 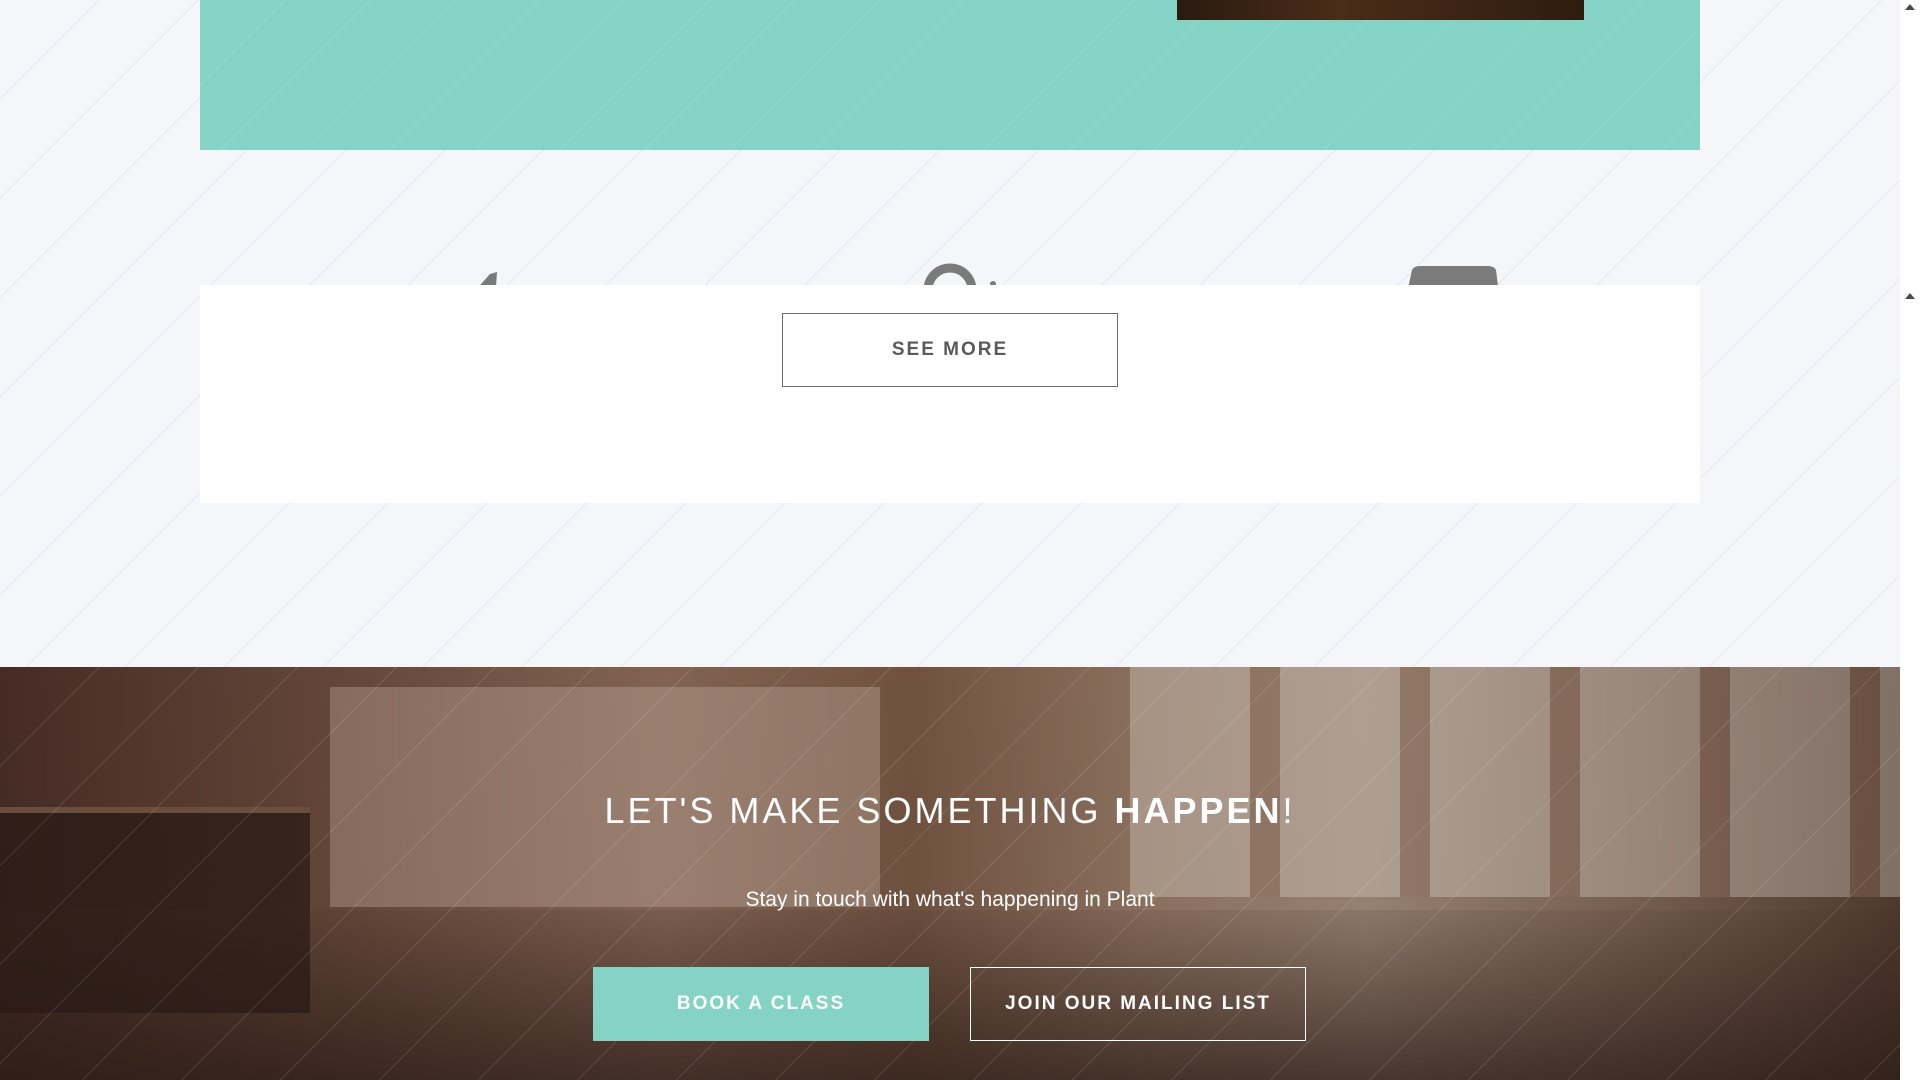 I want to click on hero-title: LET'S MAKE SOMETHING HAPPEN!, so click(x=950, y=811).